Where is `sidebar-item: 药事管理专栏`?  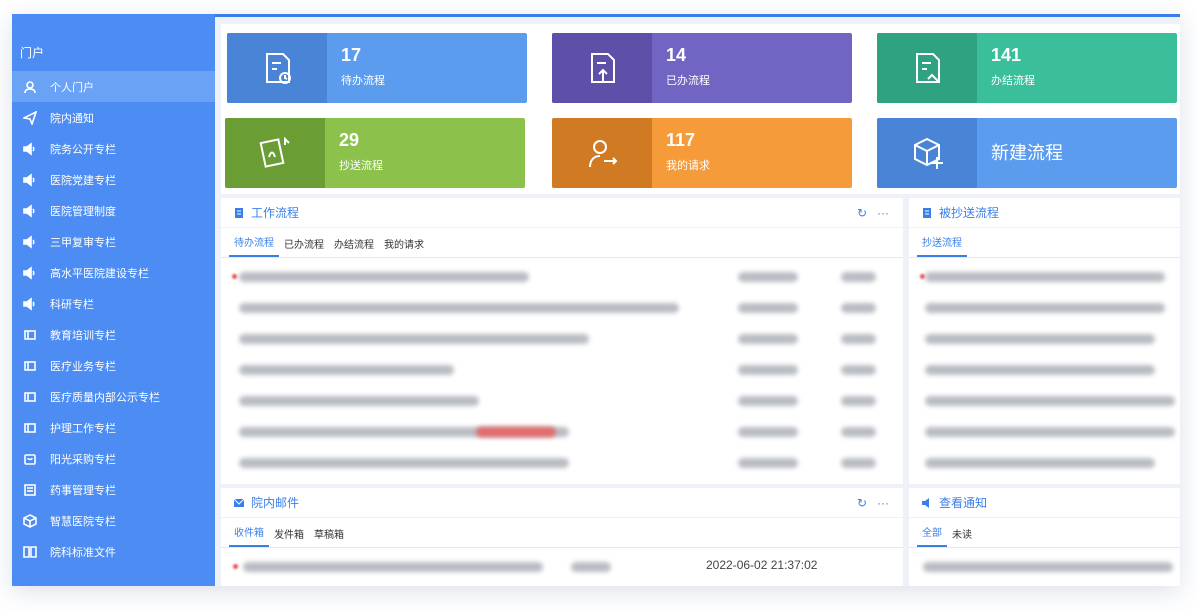
sidebar-item: 药事管理专栏 is located at coordinates (113, 489).